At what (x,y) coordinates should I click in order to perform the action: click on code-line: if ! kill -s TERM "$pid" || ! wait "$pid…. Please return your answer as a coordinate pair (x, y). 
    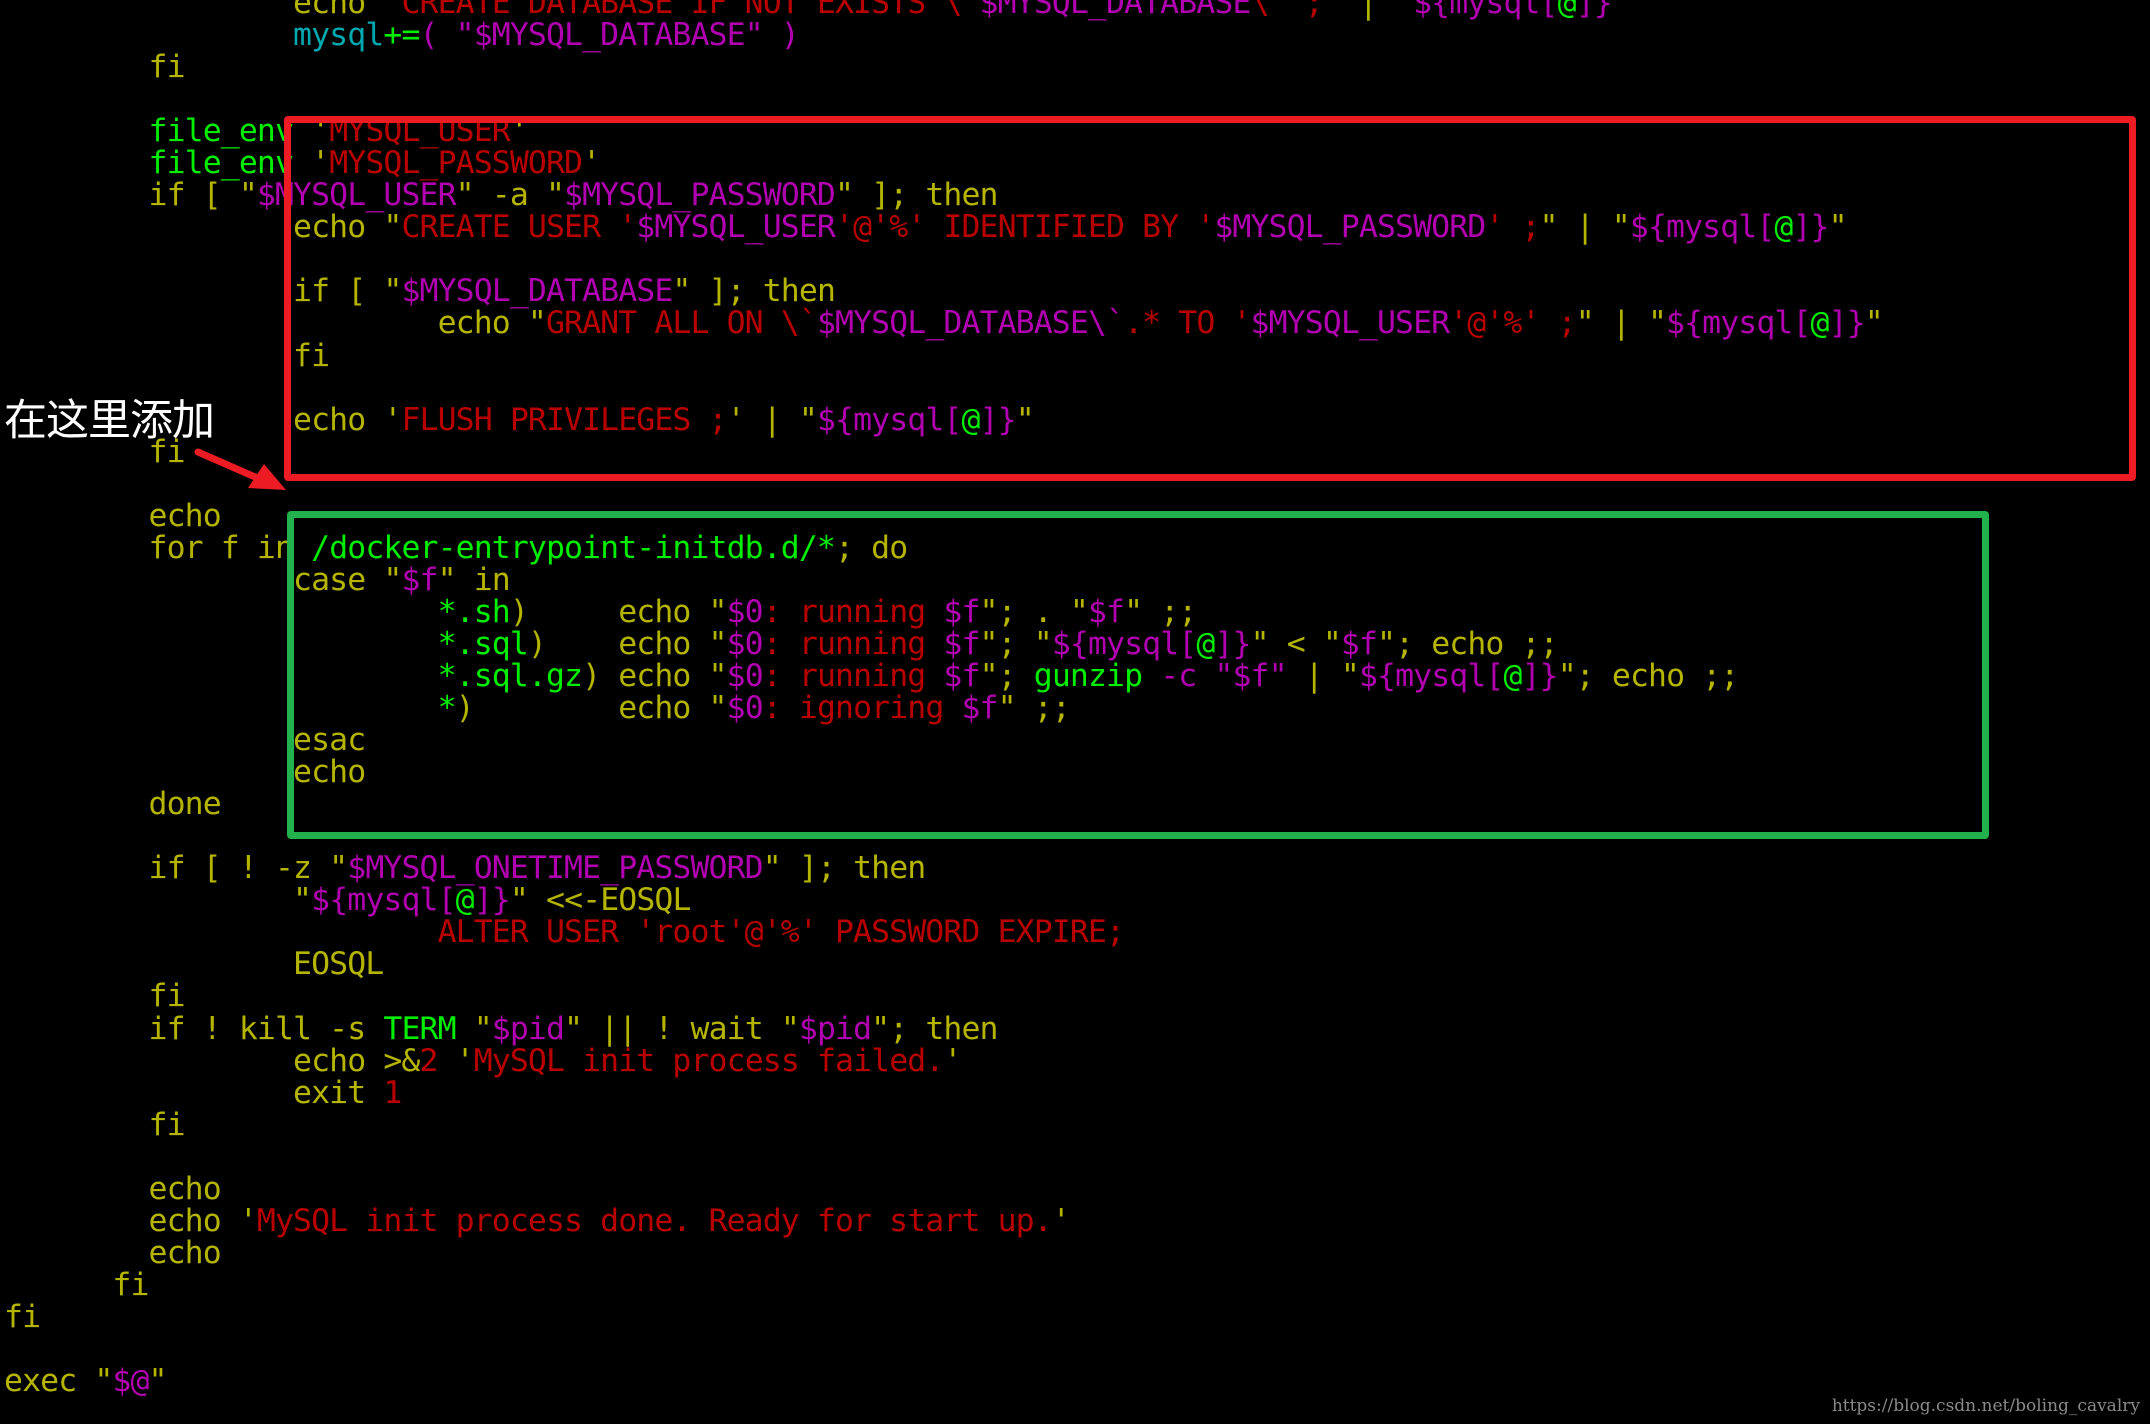
    Looking at the image, I should click on (1077, 1029).